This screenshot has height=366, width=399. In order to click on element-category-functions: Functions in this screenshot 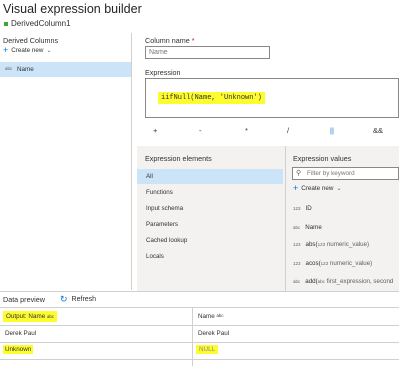, I will do `click(210, 192)`.